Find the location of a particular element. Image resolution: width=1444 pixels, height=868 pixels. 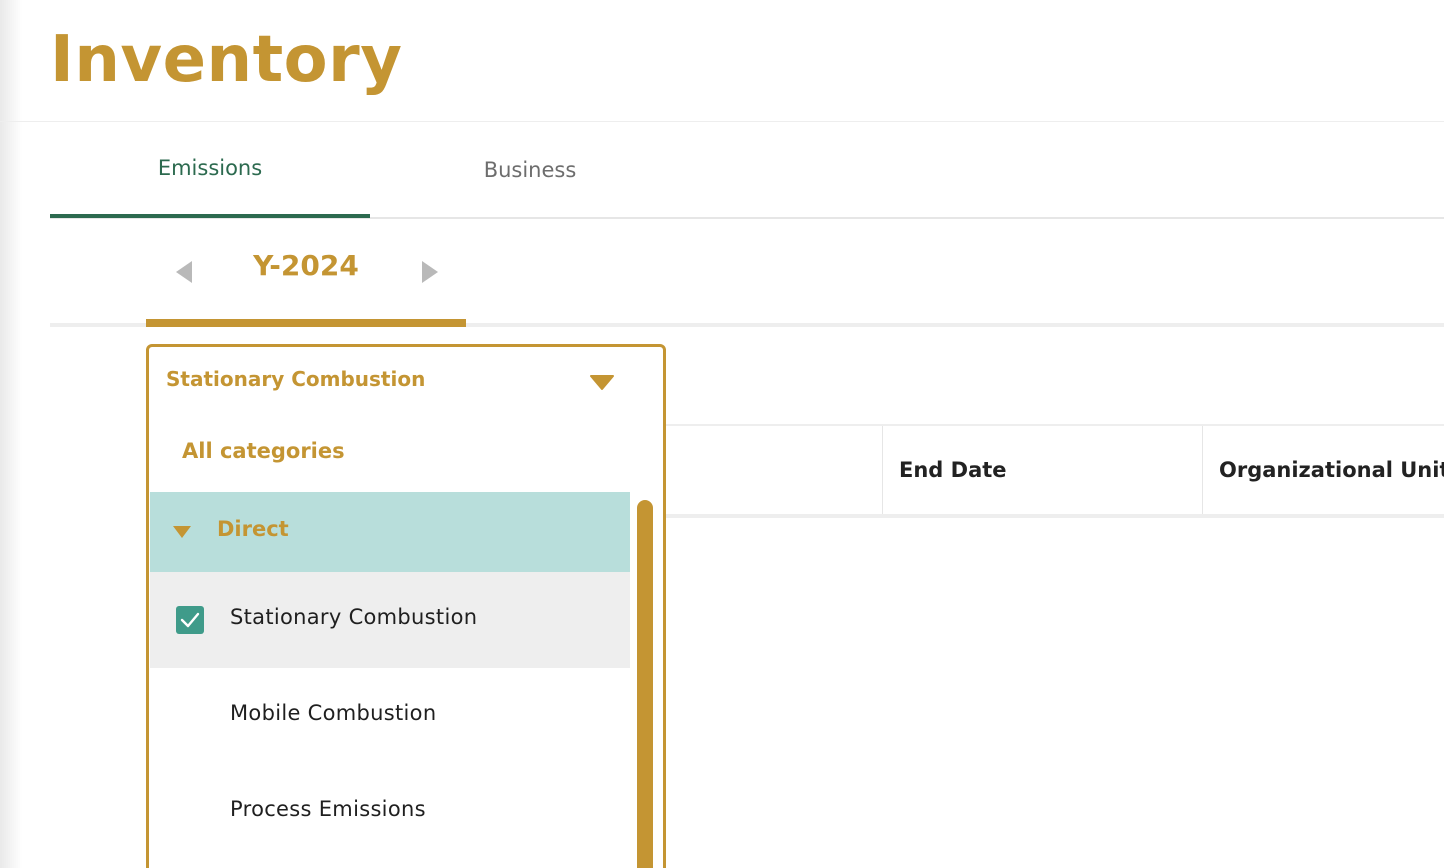

chevron-right-icon is located at coordinates (430, 272).